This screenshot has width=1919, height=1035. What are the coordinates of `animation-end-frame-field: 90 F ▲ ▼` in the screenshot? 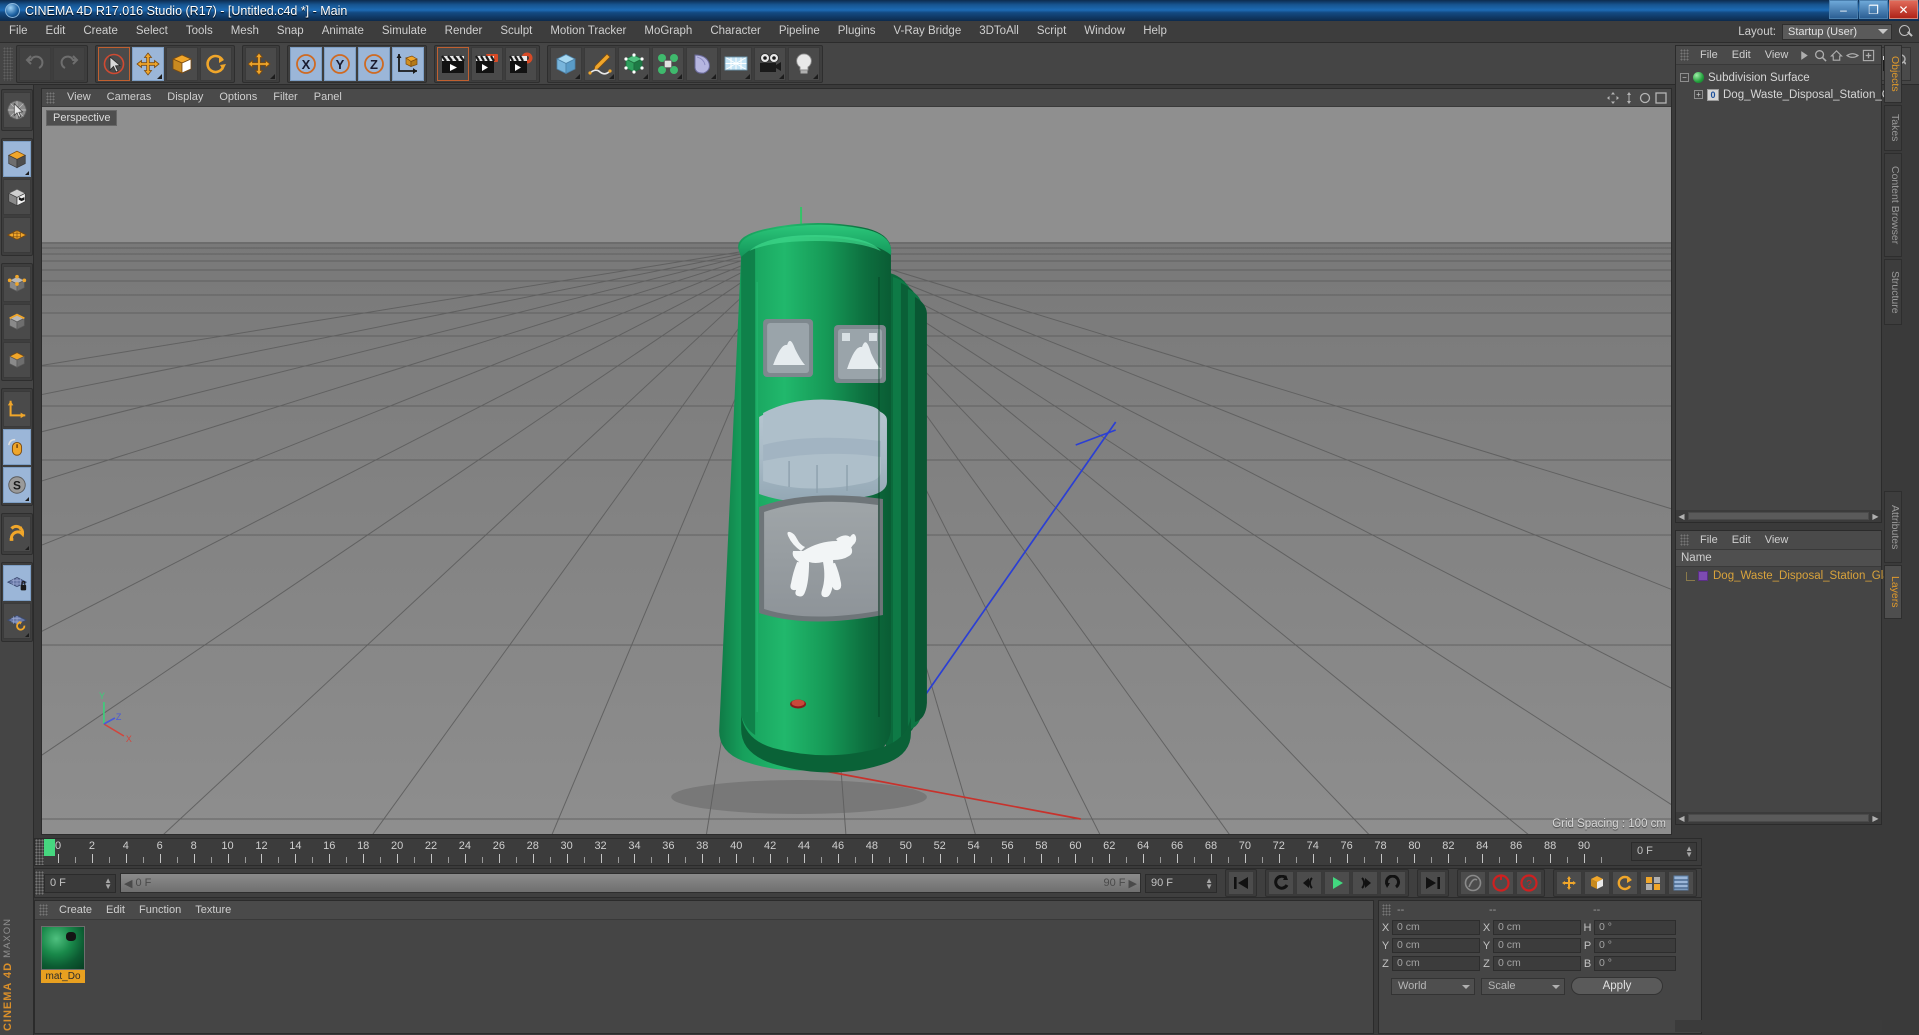 It's located at (1181, 883).